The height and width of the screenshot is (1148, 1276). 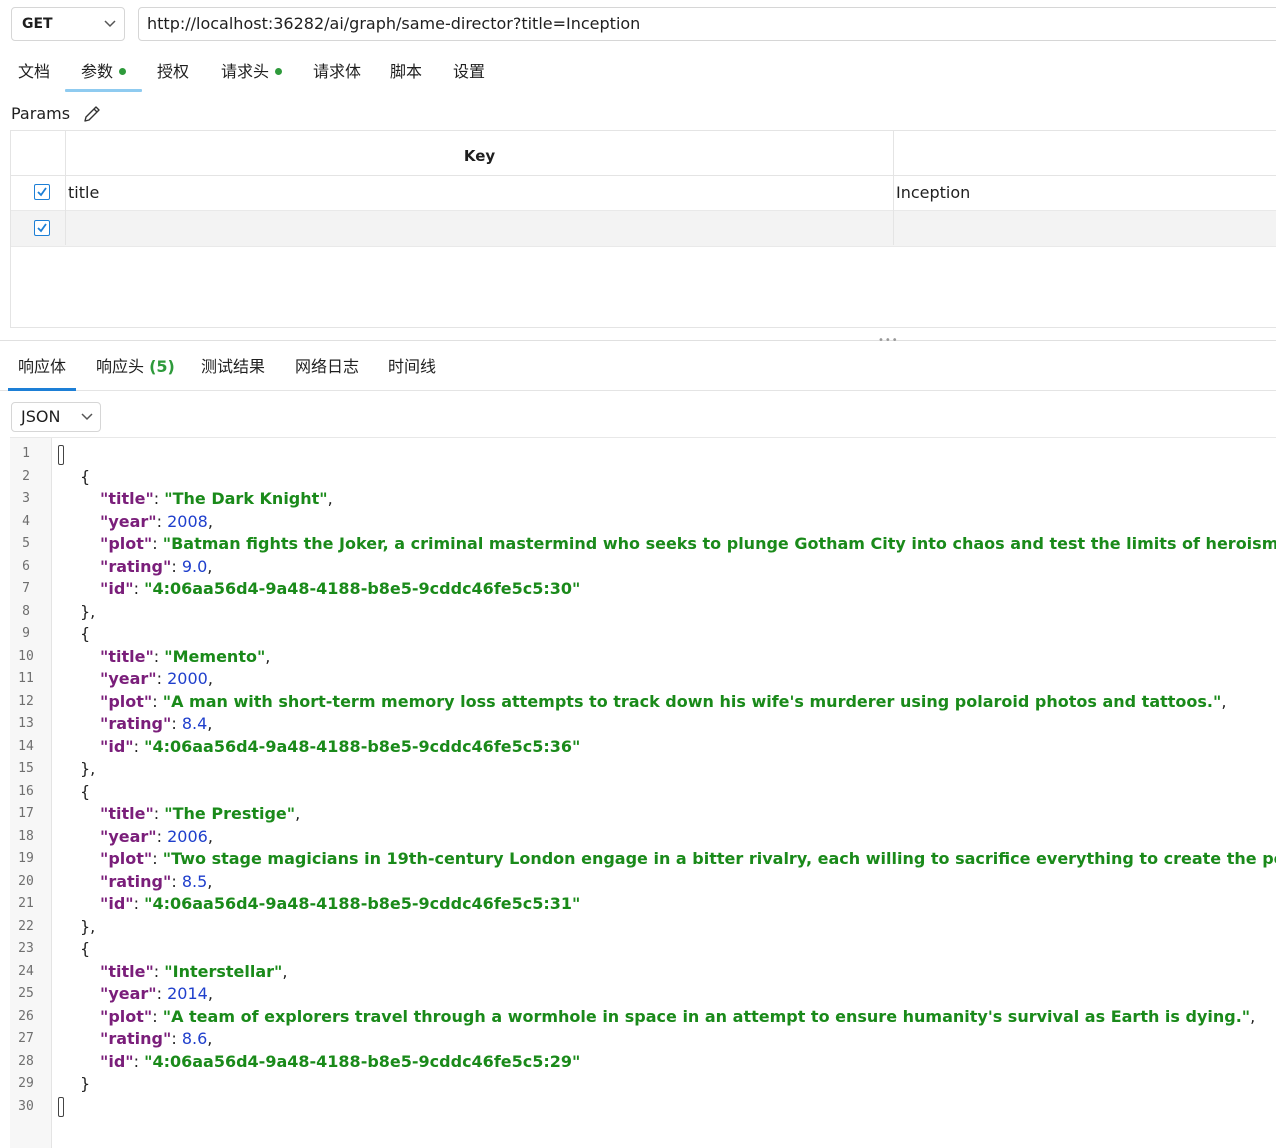 What do you see at coordinates (26, 1083) in the screenshot?
I see `line-number: 29` at bounding box center [26, 1083].